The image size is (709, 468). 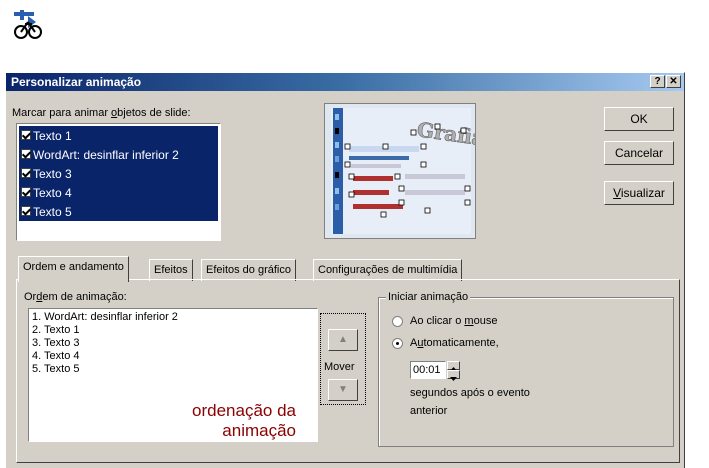 I want to click on slide-thumbnail: Grafia, so click(x=406, y=171).